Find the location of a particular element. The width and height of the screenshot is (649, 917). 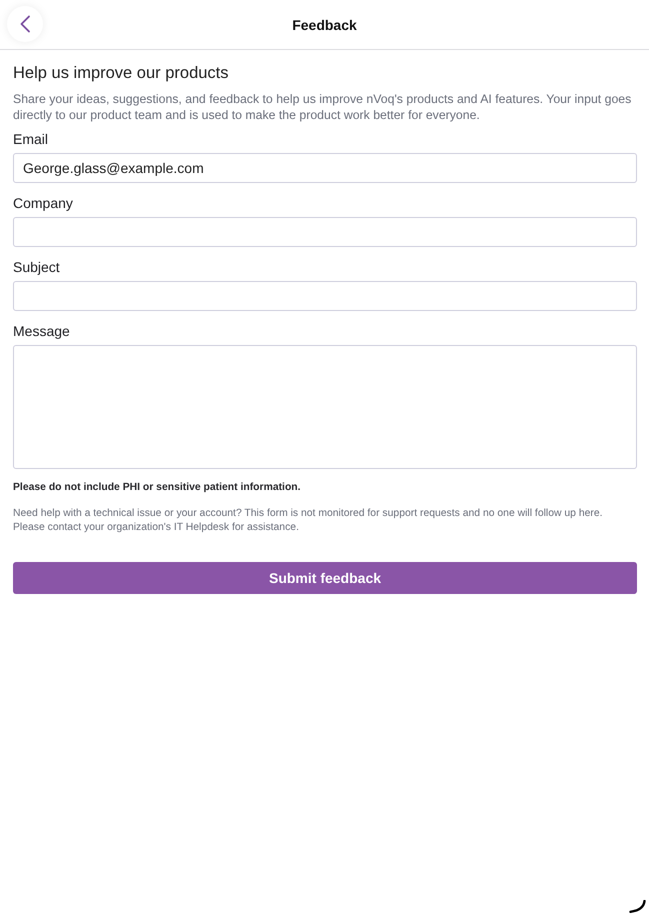

submit-button: Submit feedback is located at coordinates (325, 578).